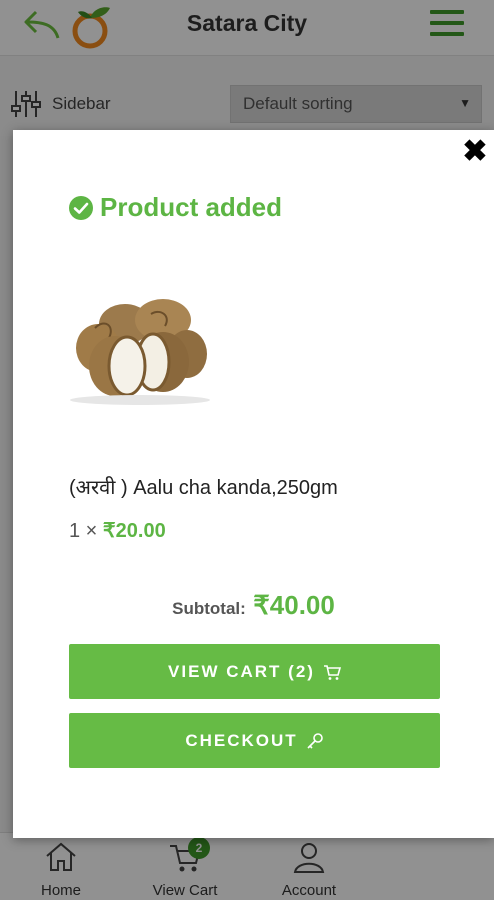  I want to click on unit-price: ₹20.00, so click(134, 531).